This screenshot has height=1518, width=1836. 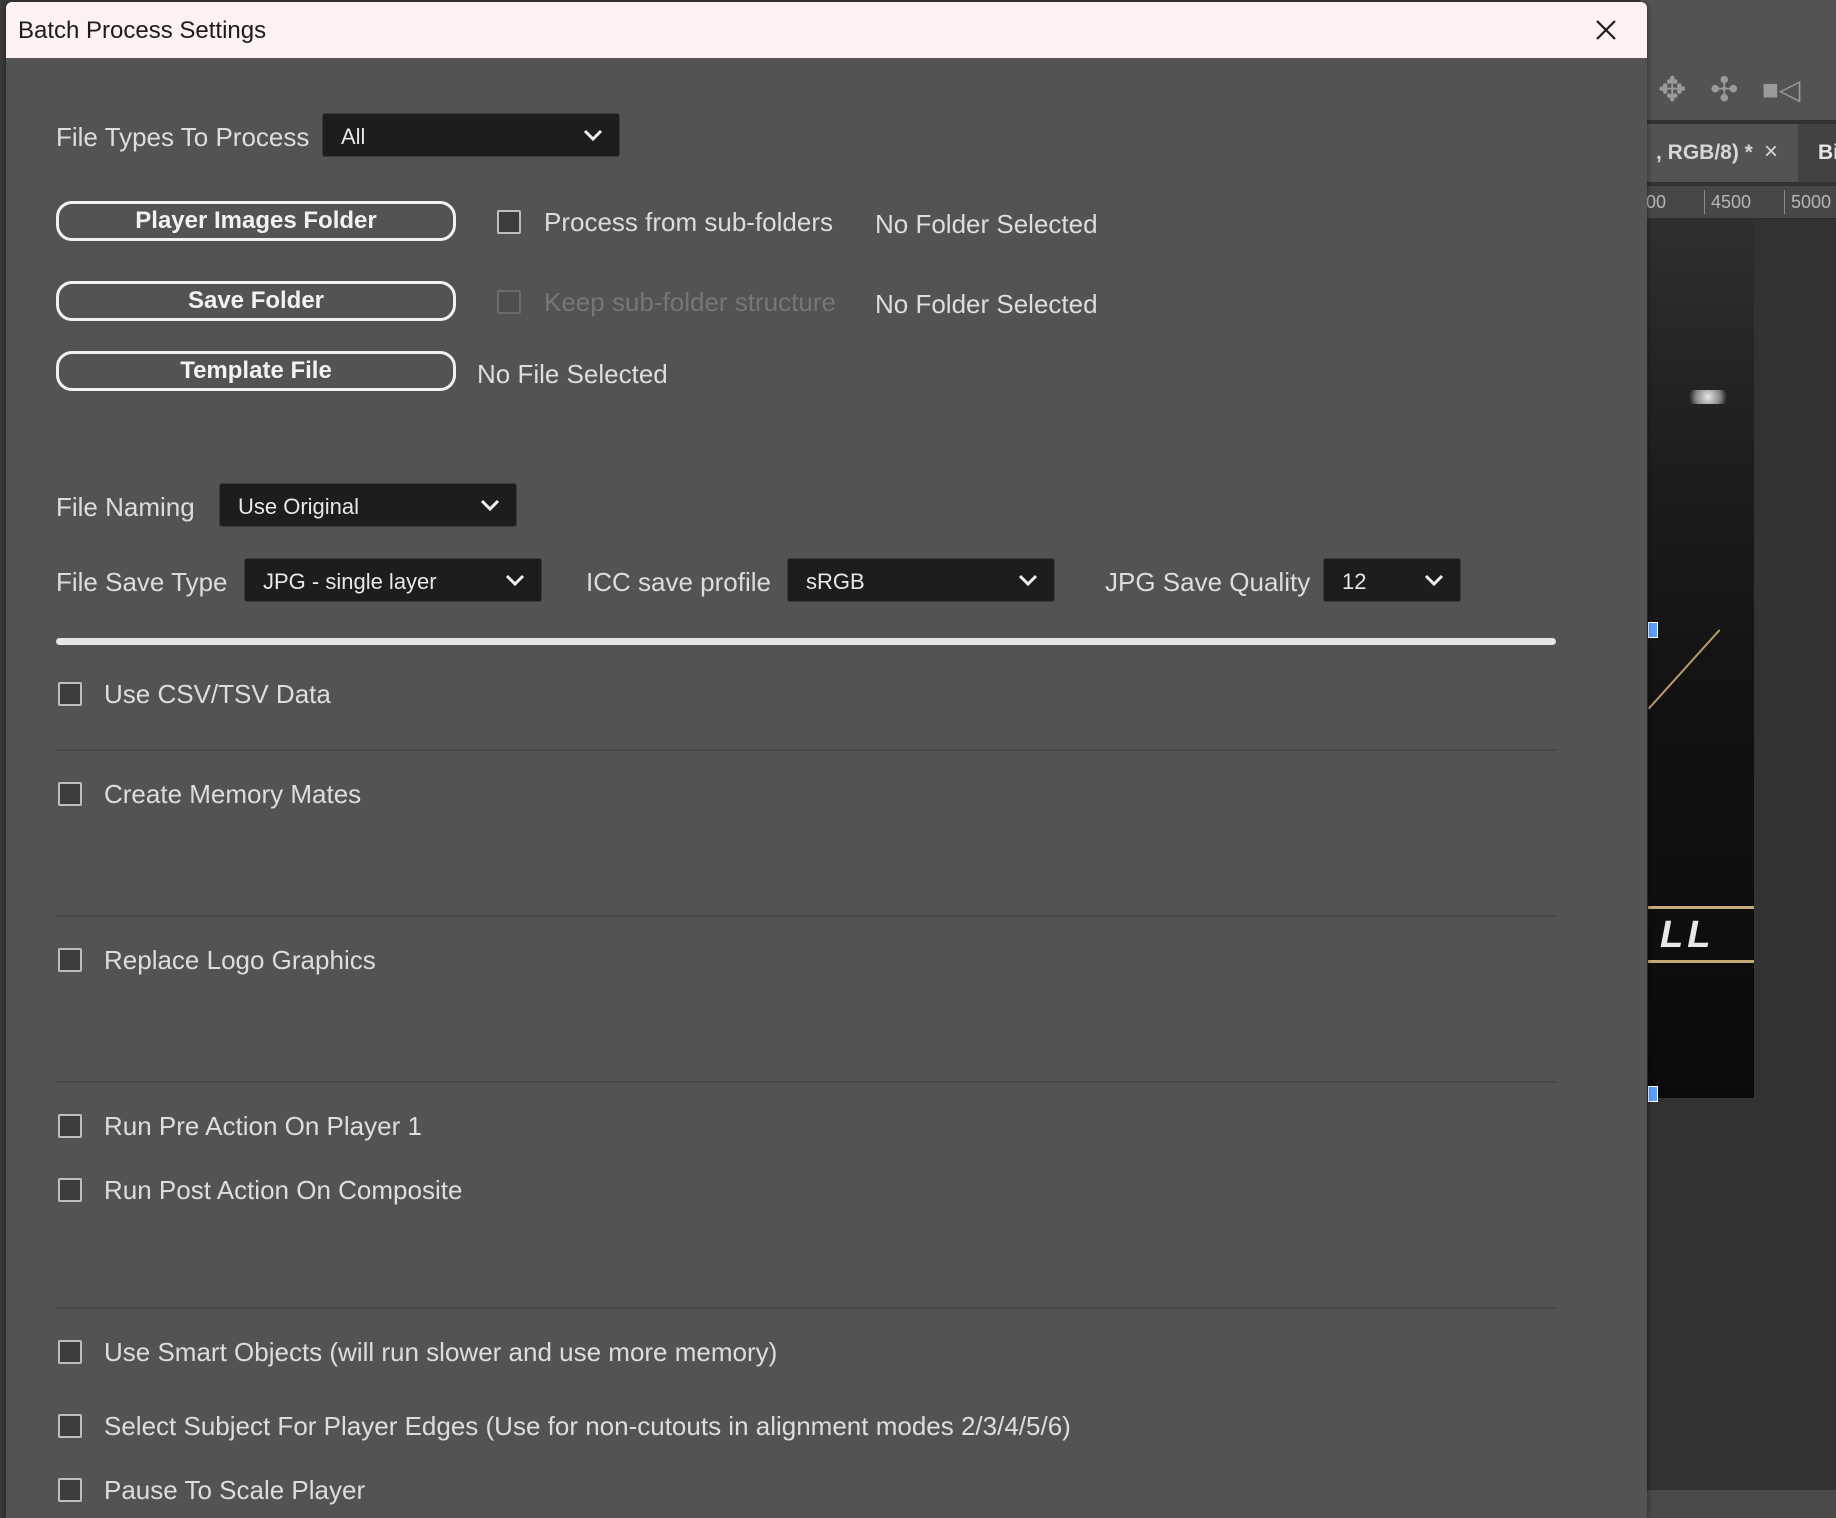 What do you see at coordinates (1687, 935) in the screenshot?
I see `canvas-text: LL` at bounding box center [1687, 935].